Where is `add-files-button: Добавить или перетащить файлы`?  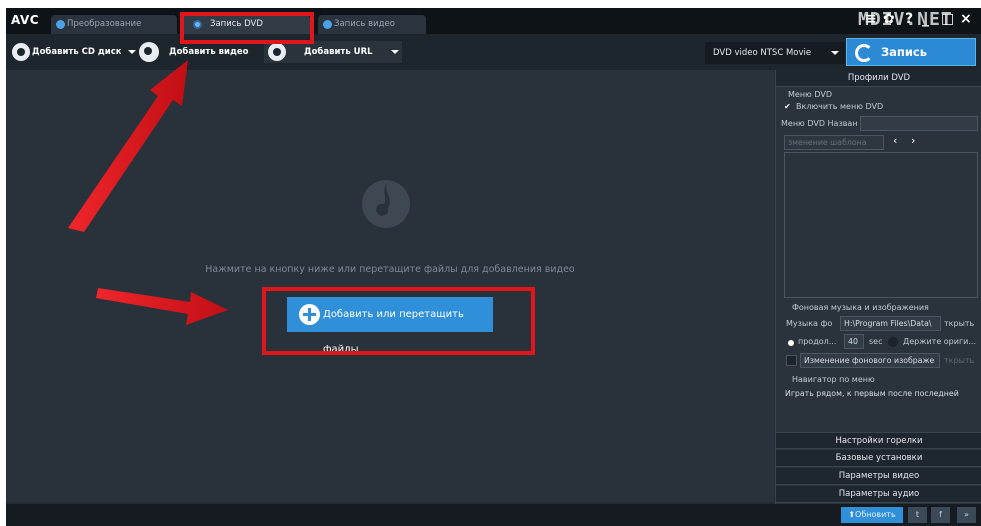 add-files-button: Добавить или перетащить файлы is located at coordinates (390, 326).